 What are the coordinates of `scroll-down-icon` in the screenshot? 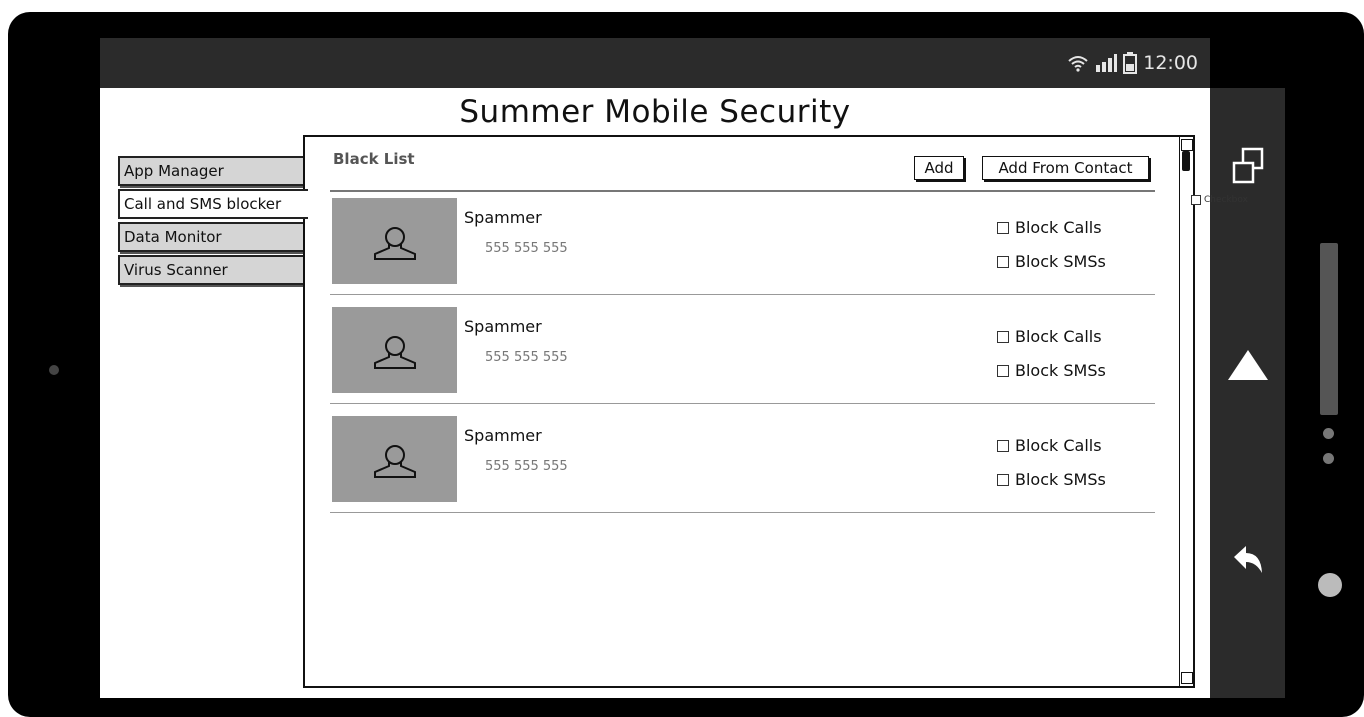 It's located at (1187, 678).